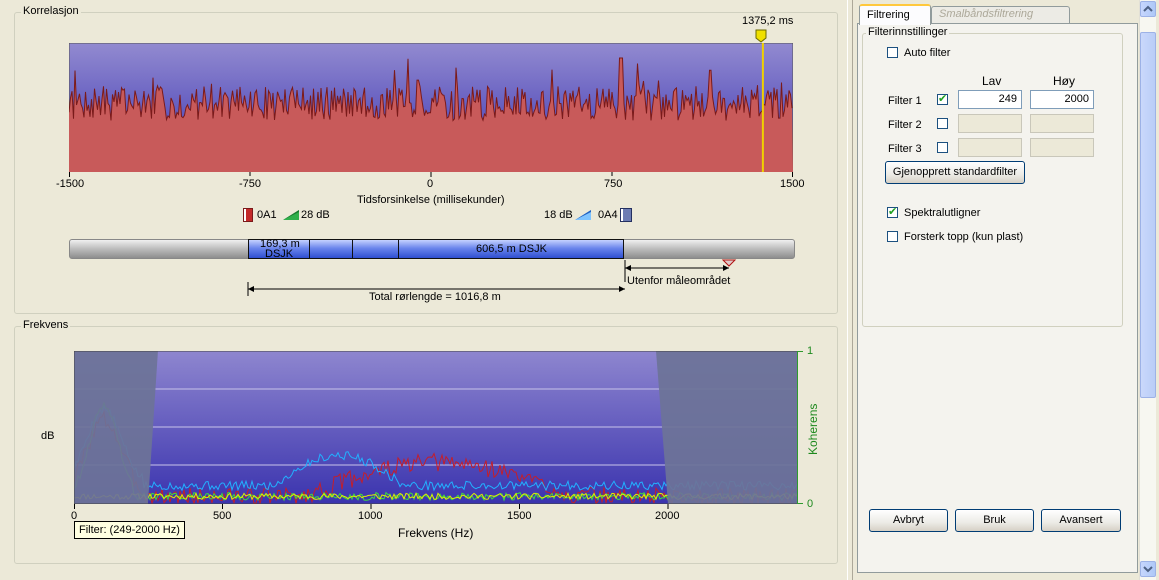 The image size is (1159, 580). I want to click on amplify-peak-checkbox, so click(892, 236).